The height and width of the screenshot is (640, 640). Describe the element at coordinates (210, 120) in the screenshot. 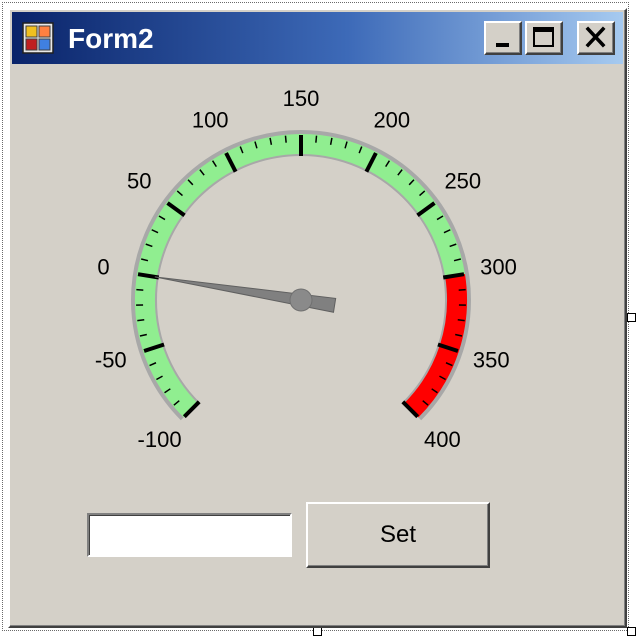

I see `gauge-tick-label: 100` at that location.